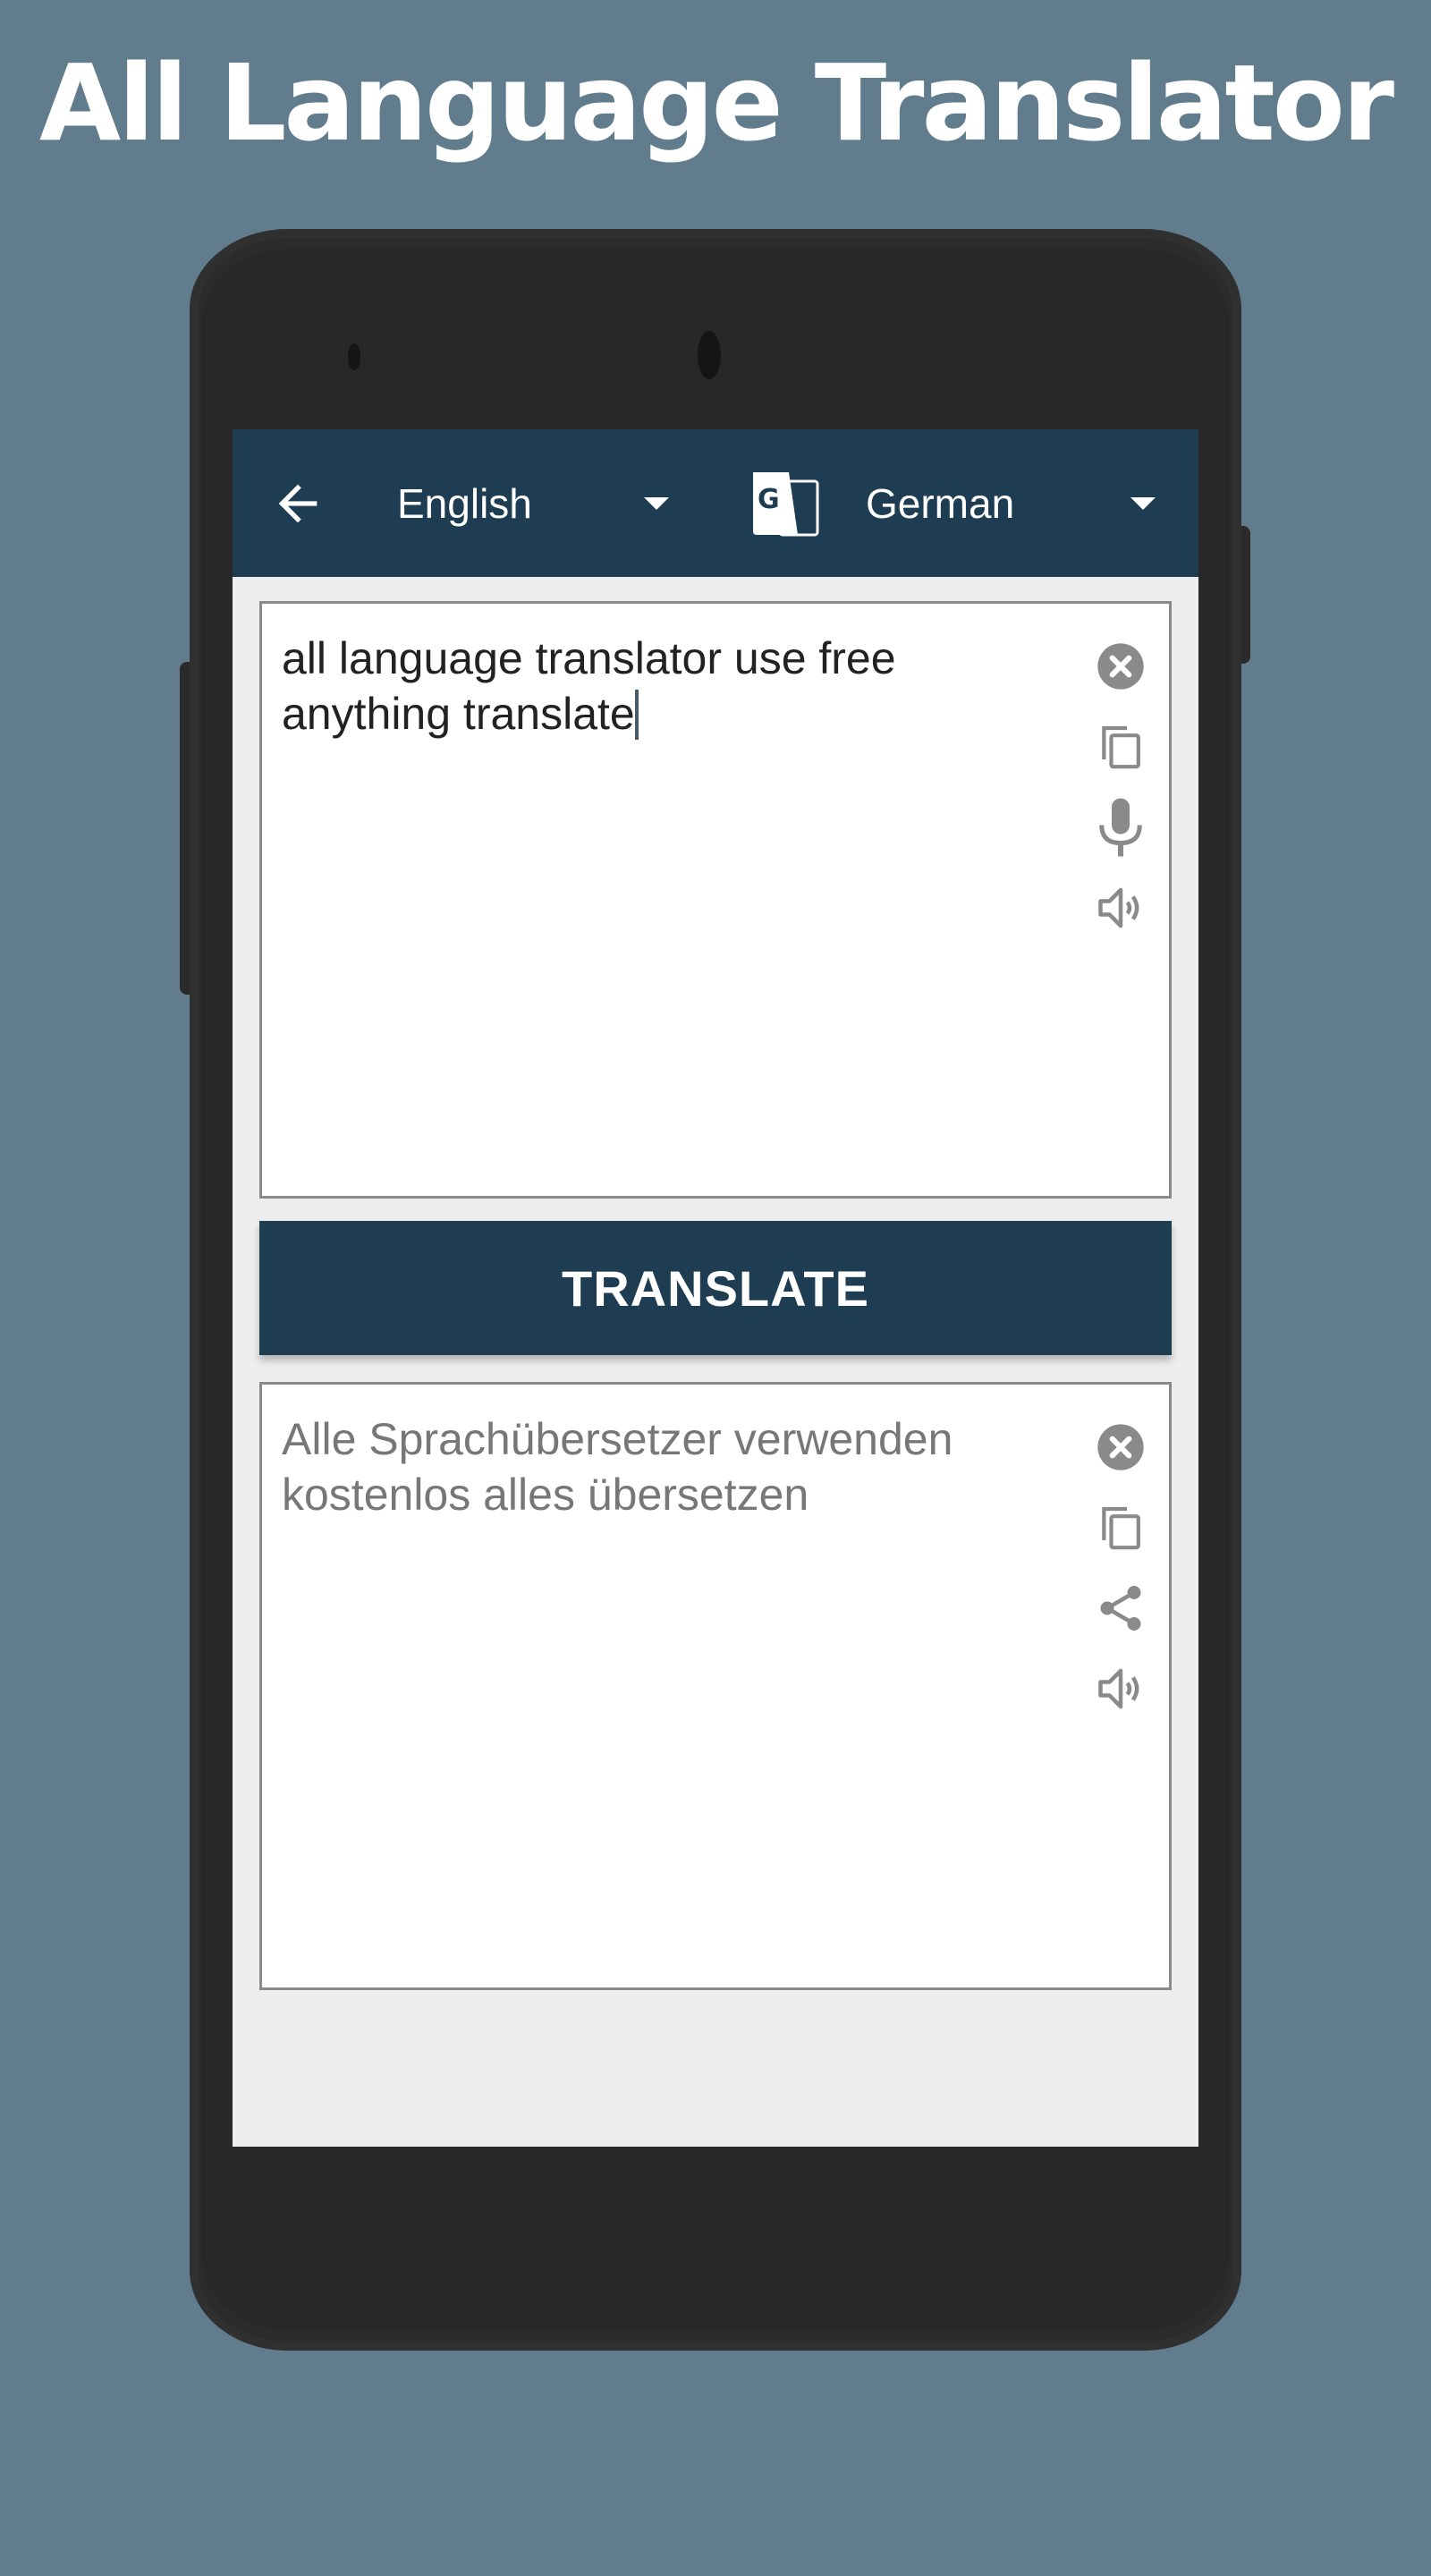 Image resolution: width=1431 pixels, height=2576 pixels. What do you see at coordinates (637, 715) in the screenshot?
I see `text-cursor` at bounding box center [637, 715].